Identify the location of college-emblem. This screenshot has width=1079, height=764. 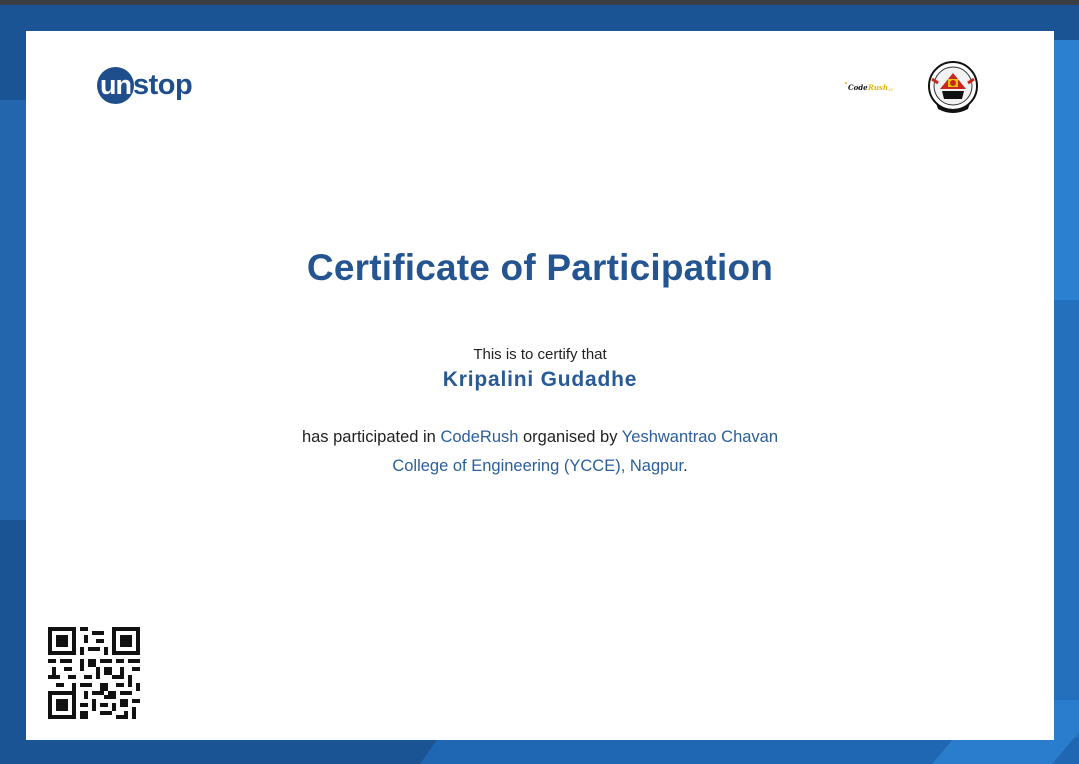
(953, 87).